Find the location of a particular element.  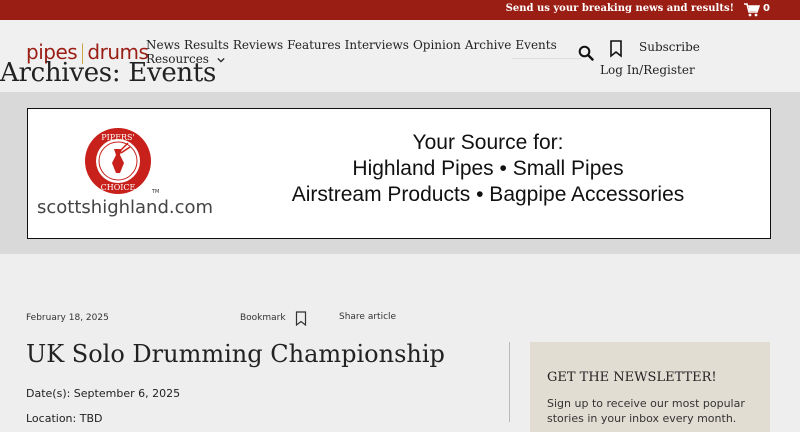

nav-opinion: Opinion is located at coordinates (437, 45).